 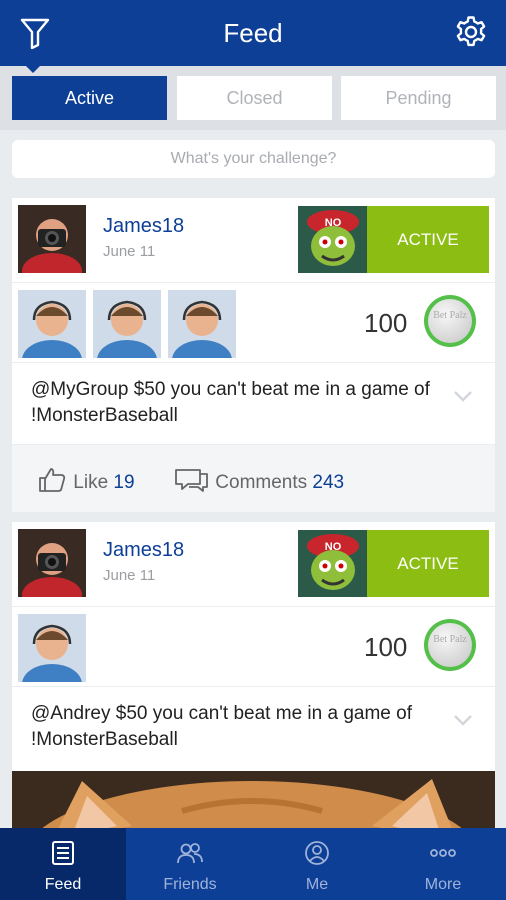 I want to click on filter-pointer, so click(x=33, y=68).